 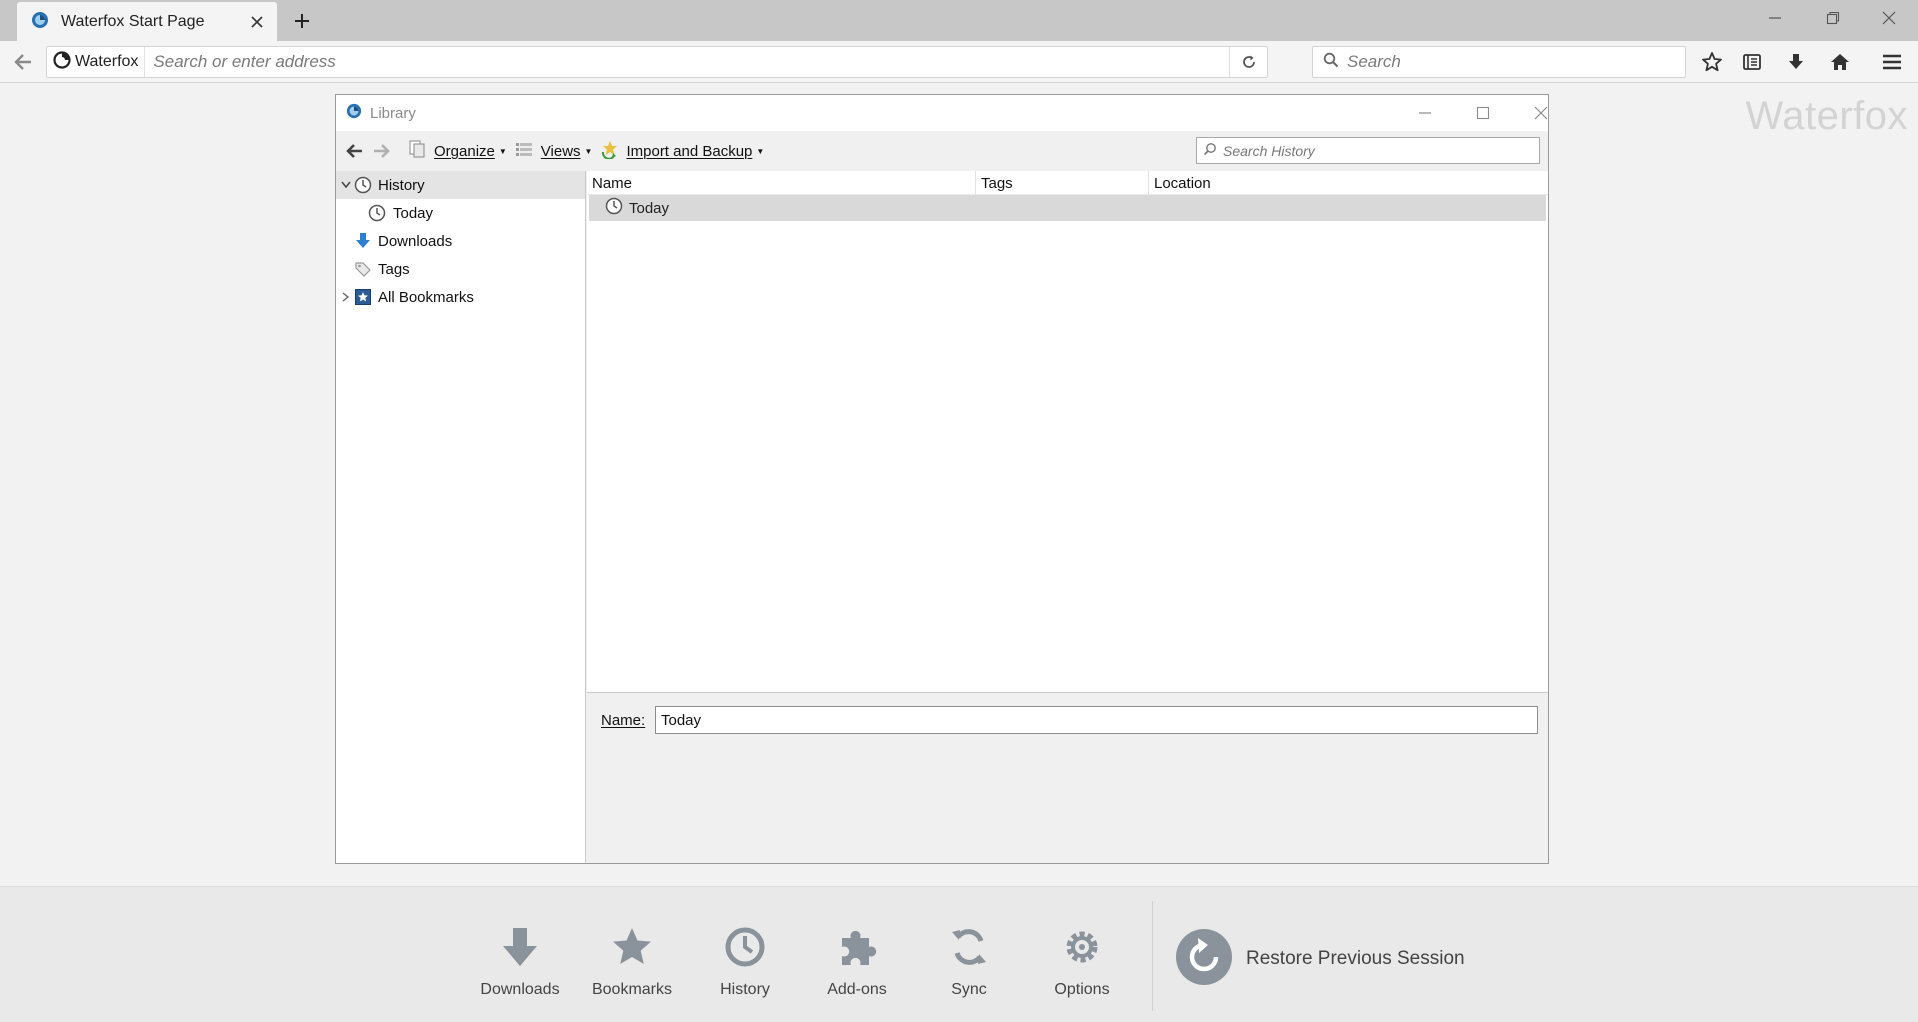 I want to click on launcher-options-button: Options, so click(x=1082, y=961).